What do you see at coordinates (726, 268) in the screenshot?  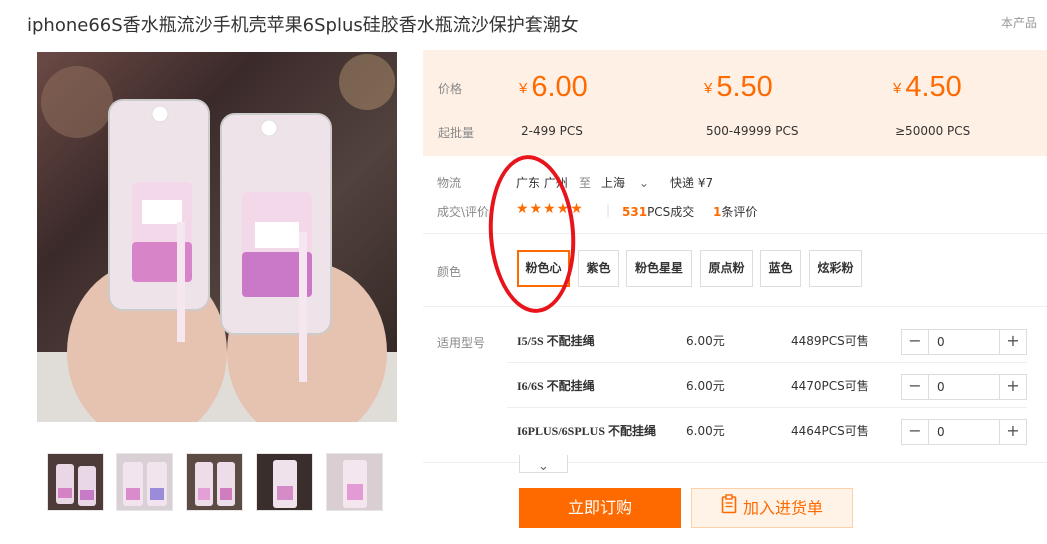 I see `color-option-dot-pink: 原点粉` at bounding box center [726, 268].